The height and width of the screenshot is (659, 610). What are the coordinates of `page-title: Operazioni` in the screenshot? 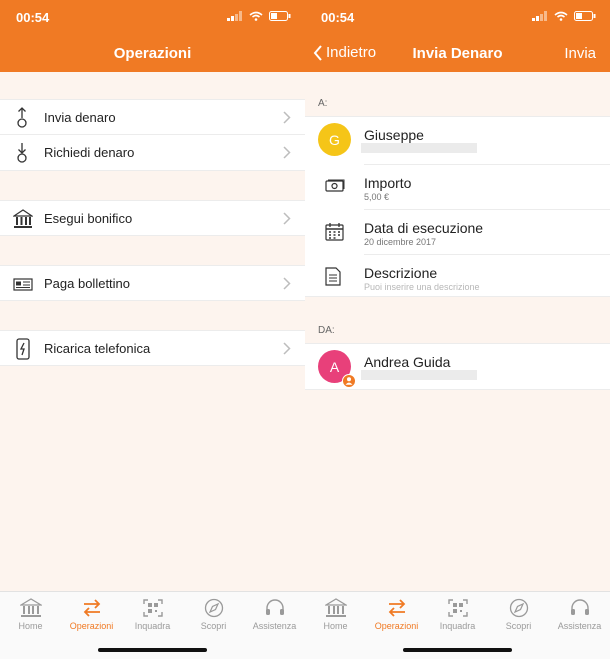 It's located at (152, 53).